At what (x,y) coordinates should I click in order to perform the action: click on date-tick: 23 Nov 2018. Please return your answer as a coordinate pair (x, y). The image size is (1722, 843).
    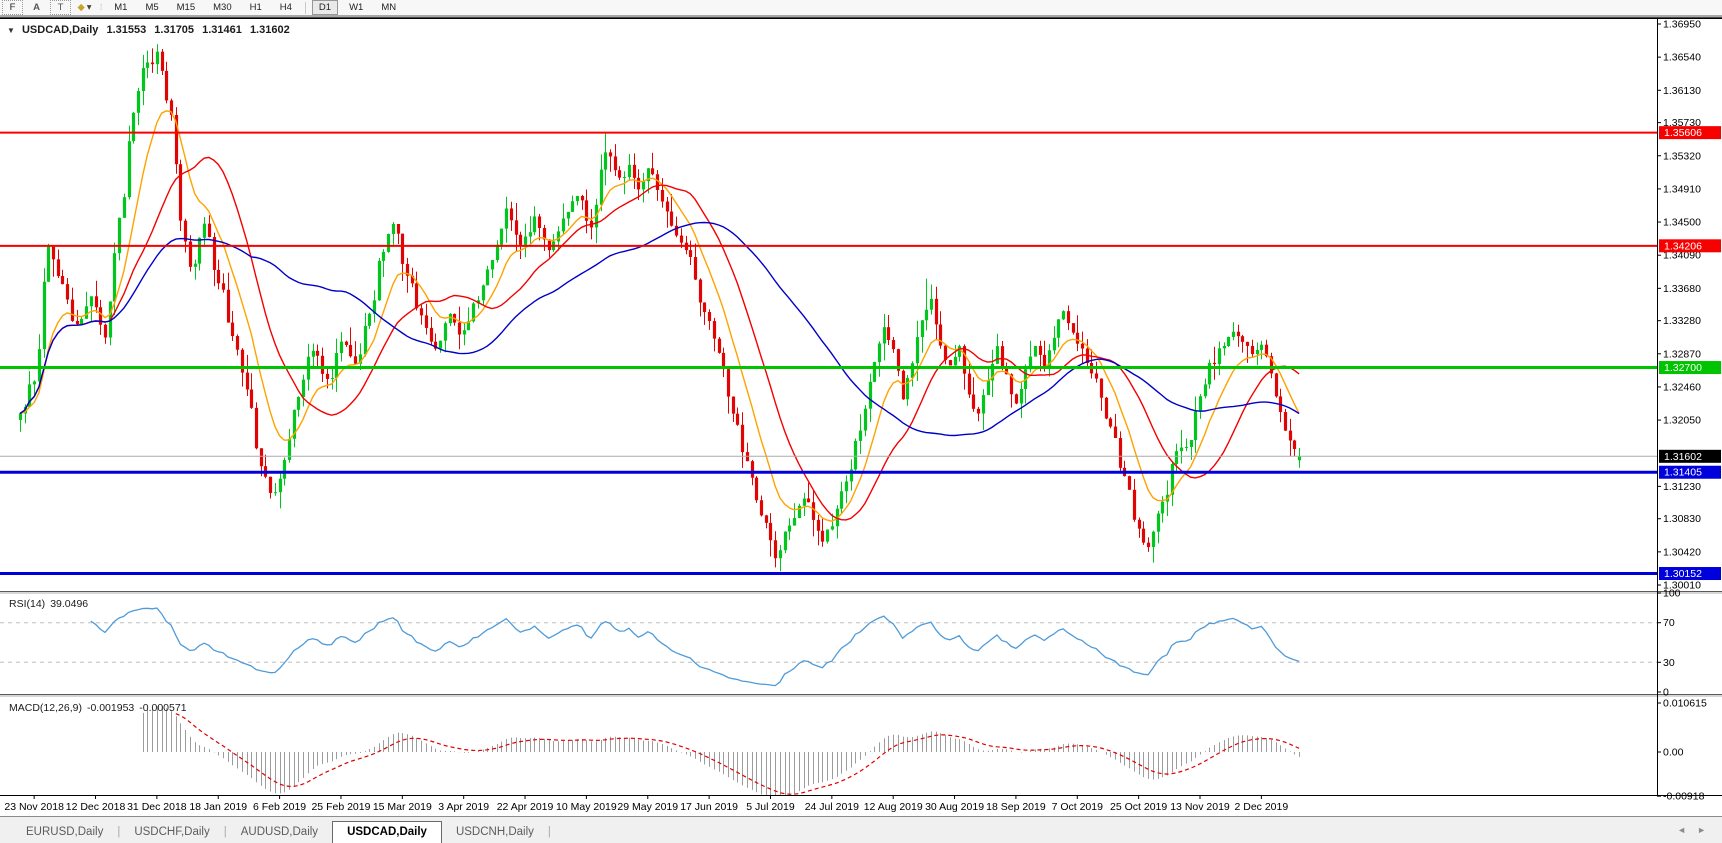
    Looking at the image, I should click on (34, 807).